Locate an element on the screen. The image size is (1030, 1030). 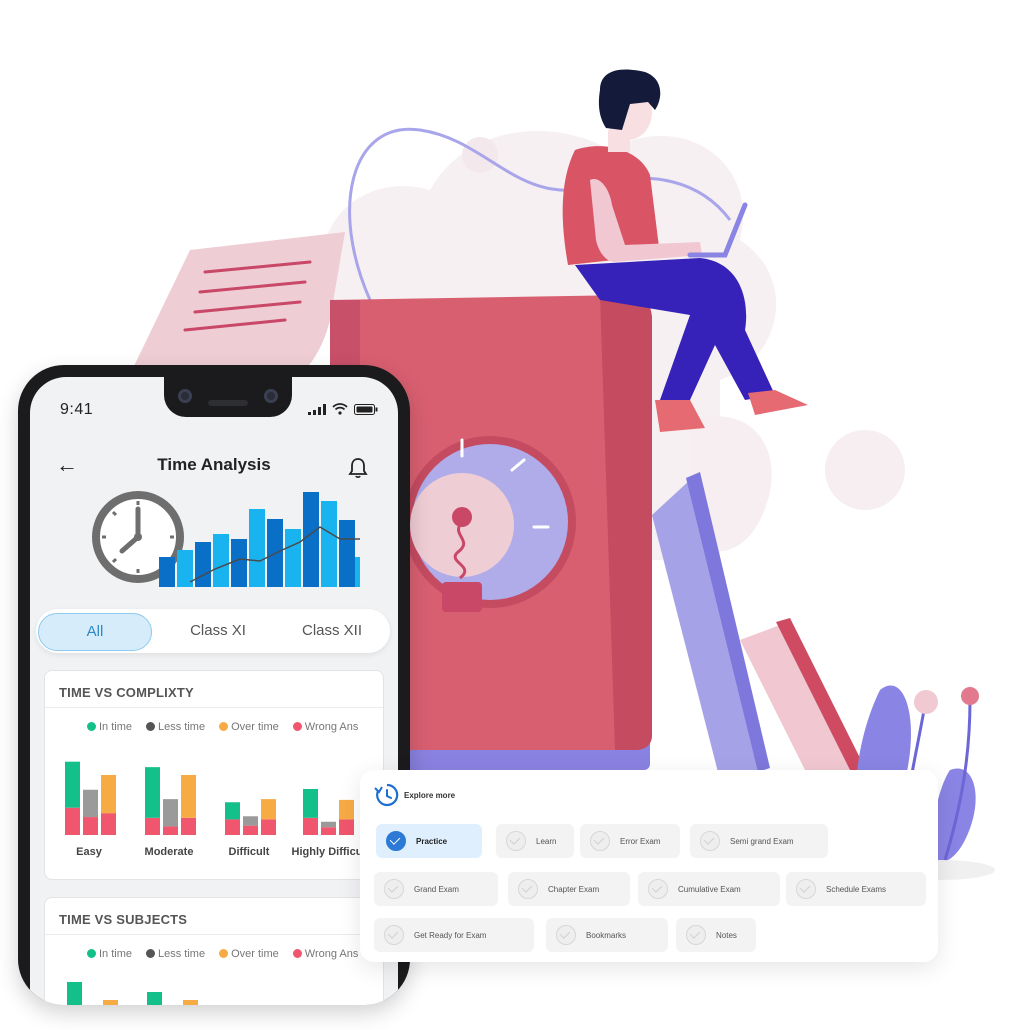
plant-flower is located at coordinates (926, 702).